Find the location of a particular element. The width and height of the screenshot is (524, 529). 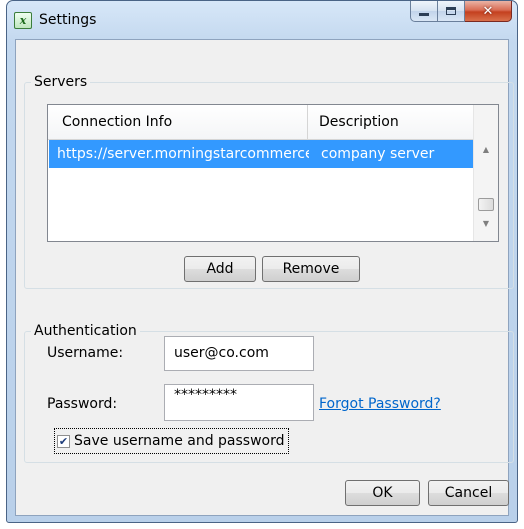

username-label: Username: is located at coordinates (85, 353).